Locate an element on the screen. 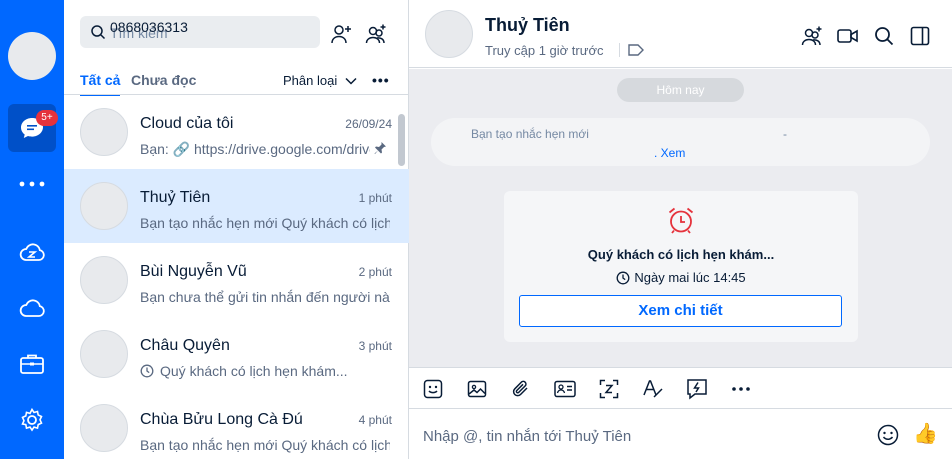 This screenshot has width=952, height=459. divider is located at coordinates (619, 50).